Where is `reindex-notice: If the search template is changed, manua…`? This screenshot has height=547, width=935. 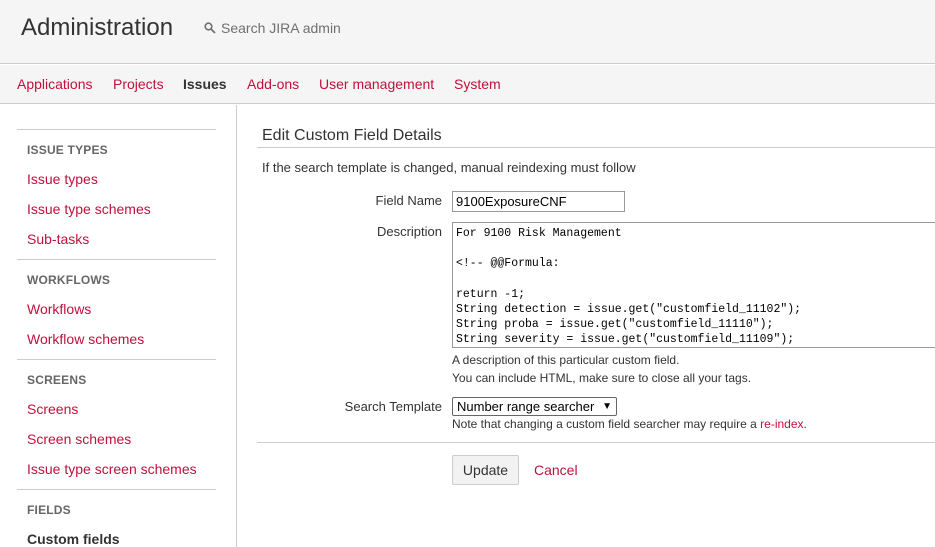
reindex-notice: If the search template is changed, manua… is located at coordinates (449, 167).